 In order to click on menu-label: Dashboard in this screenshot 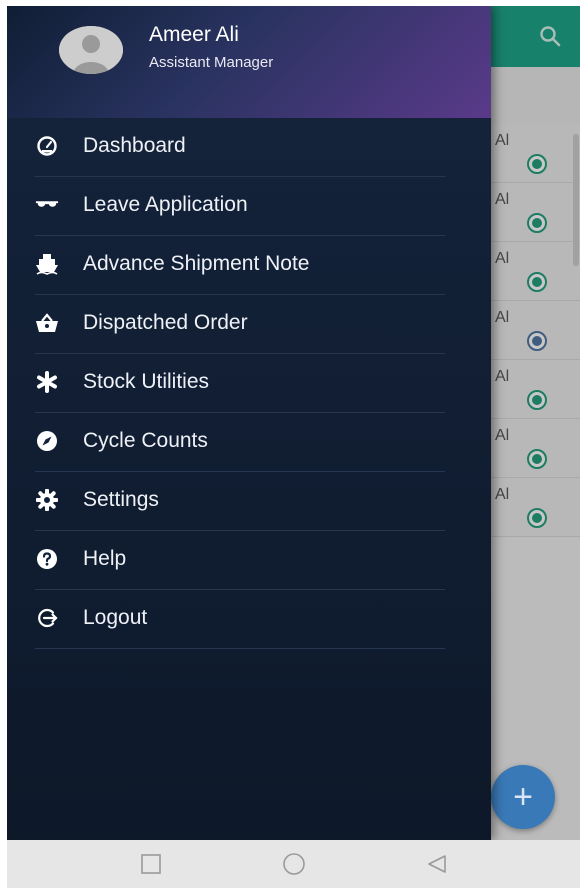, I will do `click(134, 145)`.